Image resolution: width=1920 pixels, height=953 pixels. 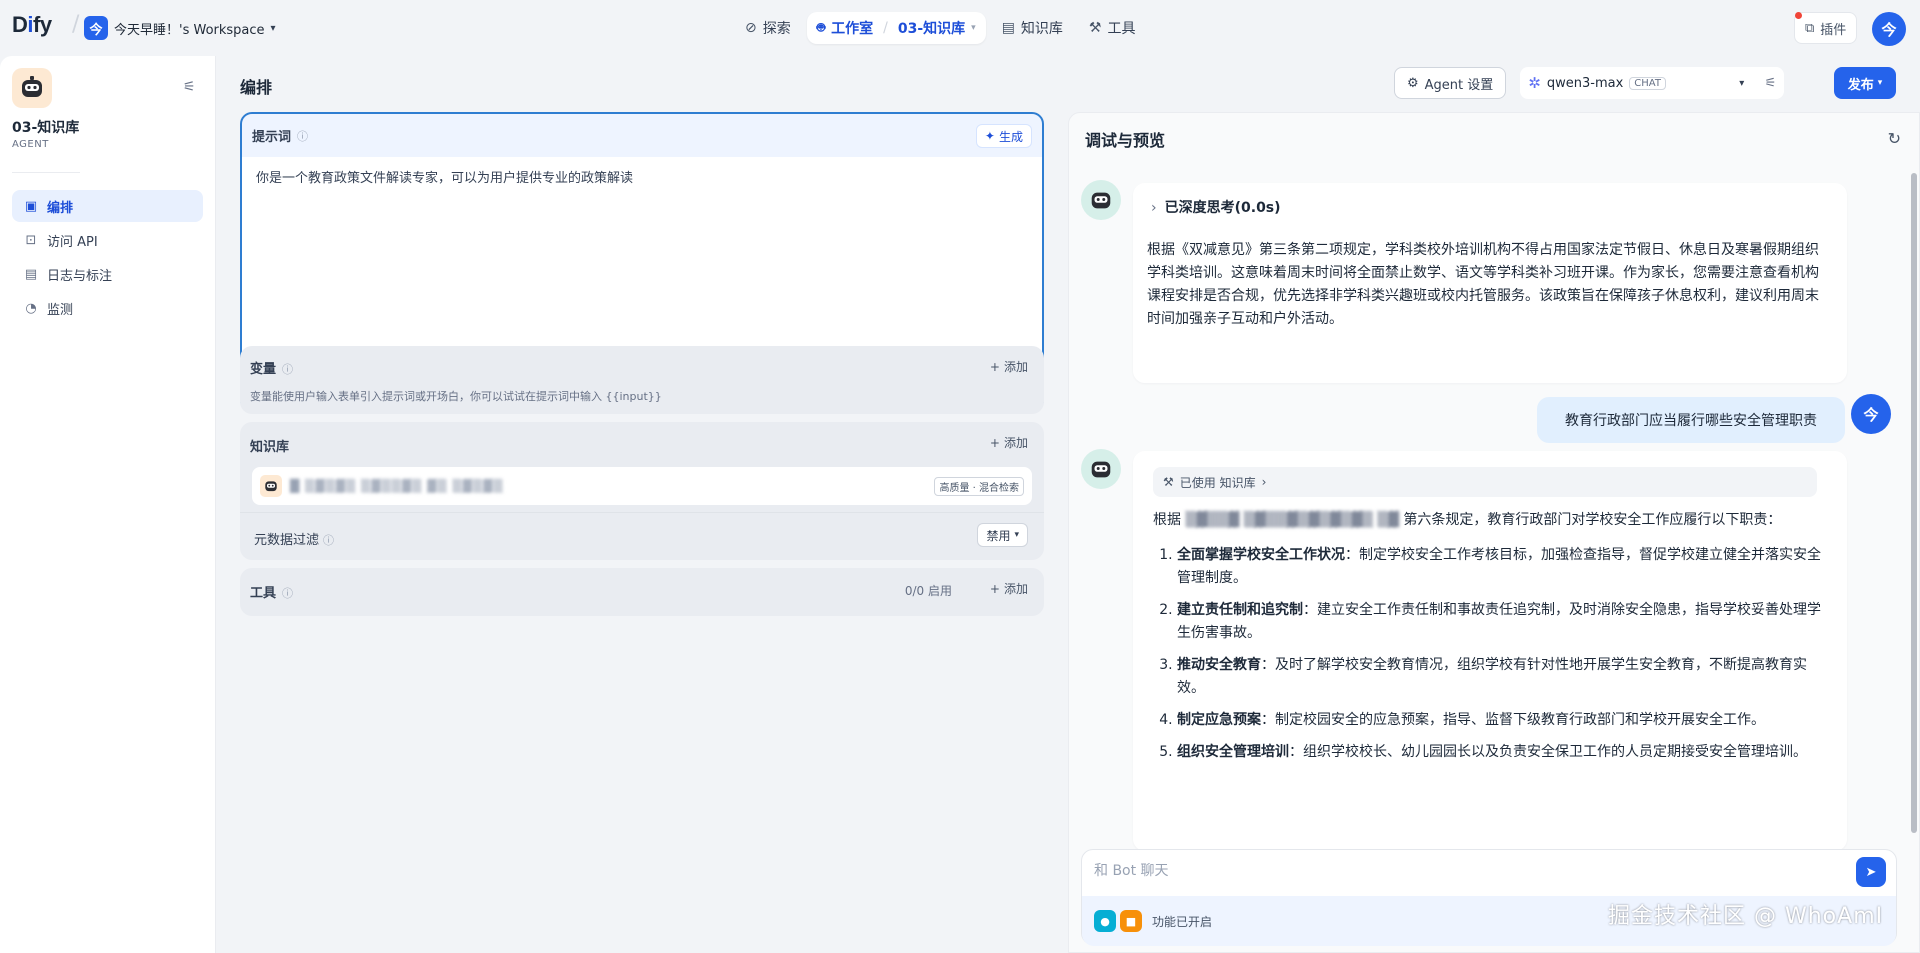 I want to click on add-tool-button: + 添加, so click(x=1009, y=588).